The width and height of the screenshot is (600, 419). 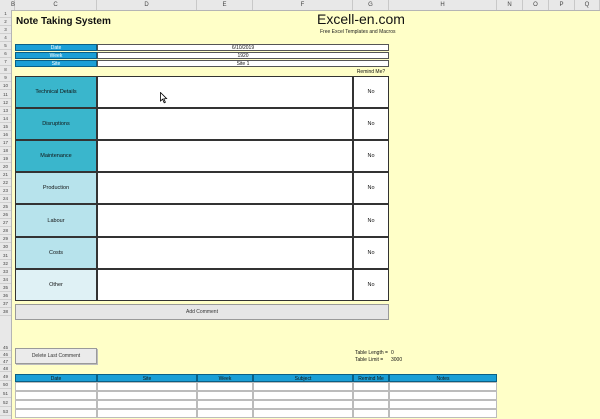 I want to click on site-value: Site 1, so click(x=243, y=63).